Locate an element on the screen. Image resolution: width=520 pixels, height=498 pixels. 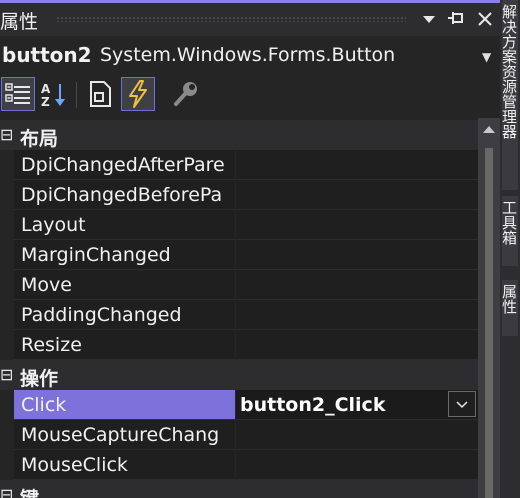
properties-button is located at coordinates (100, 94).